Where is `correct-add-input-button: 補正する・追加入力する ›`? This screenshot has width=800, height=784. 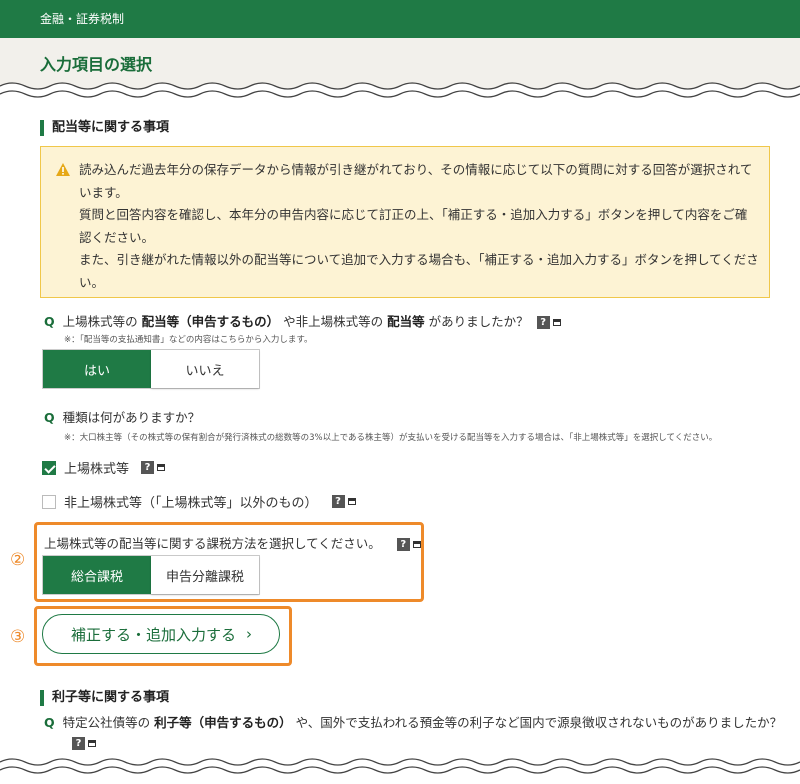
correct-add-input-button: 補正する・追加入力する › is located at coordinates (161, 634).